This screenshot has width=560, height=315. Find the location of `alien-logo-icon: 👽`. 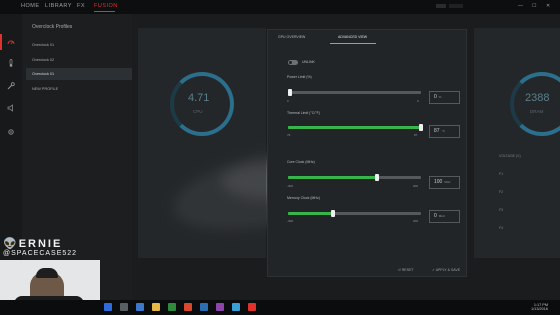

alien-logo-icon: 👽 is located at coordinates (11, 244).